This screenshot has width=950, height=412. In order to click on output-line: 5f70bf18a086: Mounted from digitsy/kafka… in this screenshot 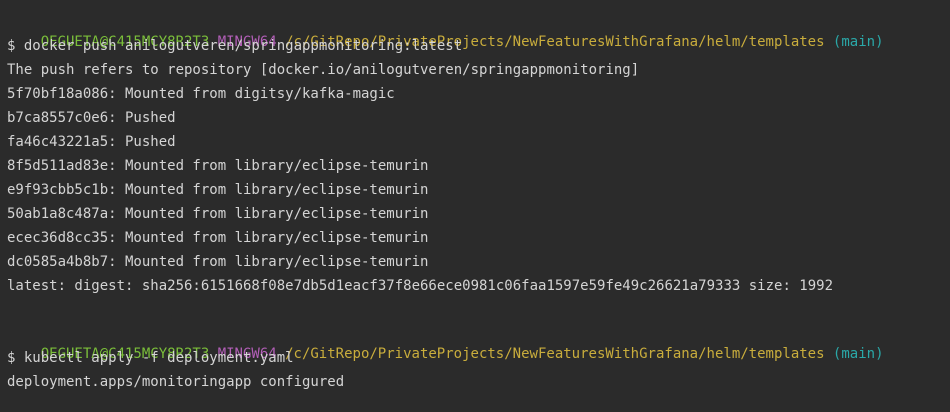, I will do `click(201, 94)`.